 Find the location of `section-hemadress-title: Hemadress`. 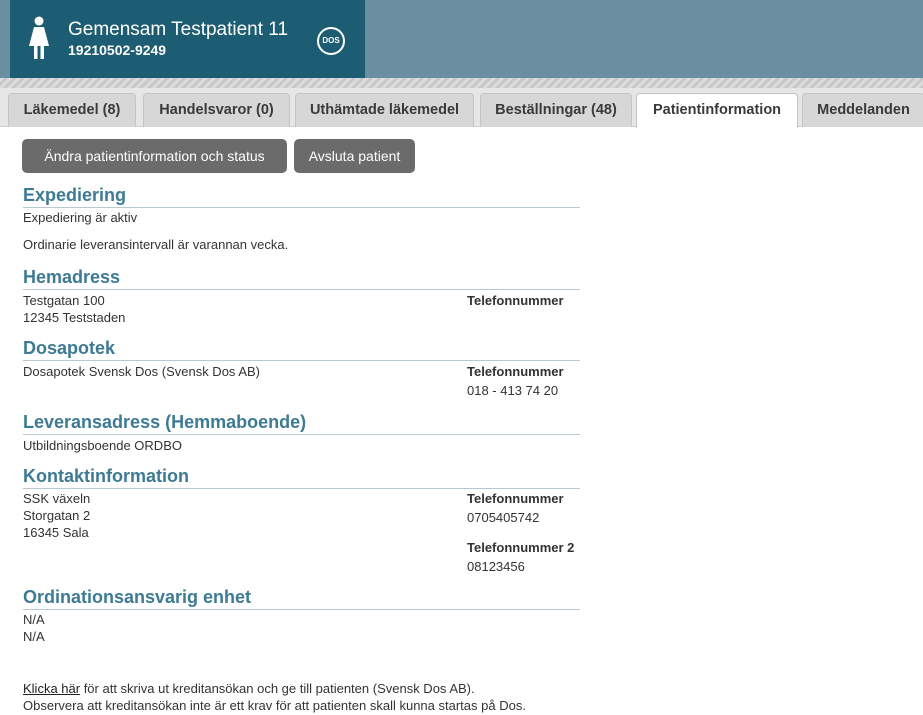

section-hemadress-title: Hemadress is located at coordinates (301, 278).